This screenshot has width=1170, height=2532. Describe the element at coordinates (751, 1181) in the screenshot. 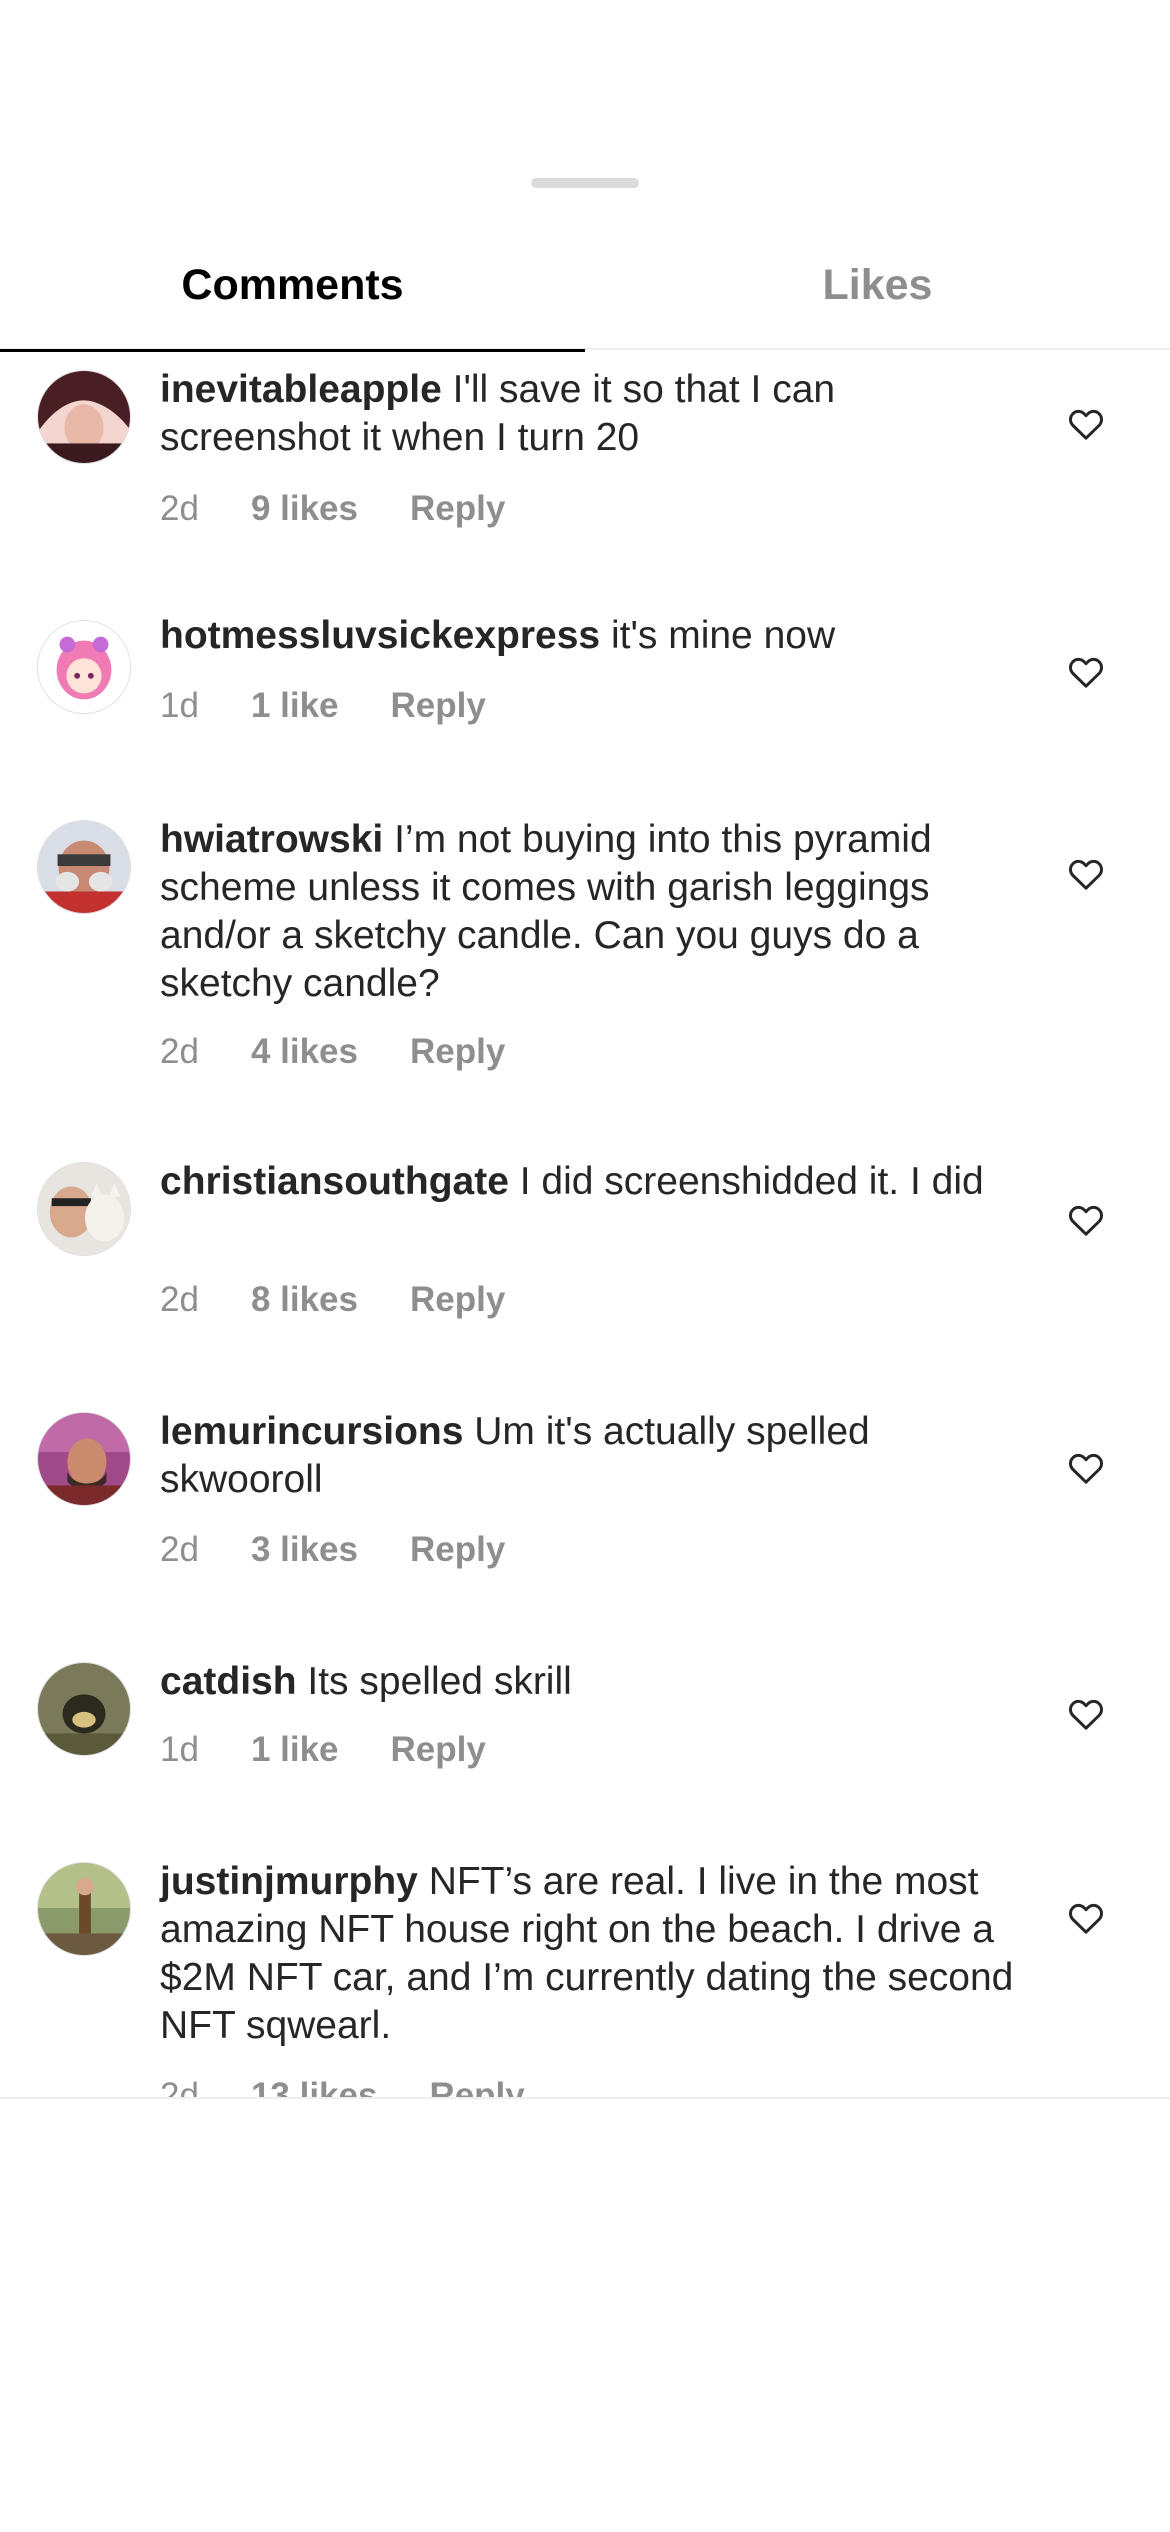

I see `comment-text: I did screenshidded it. I did` at that location.